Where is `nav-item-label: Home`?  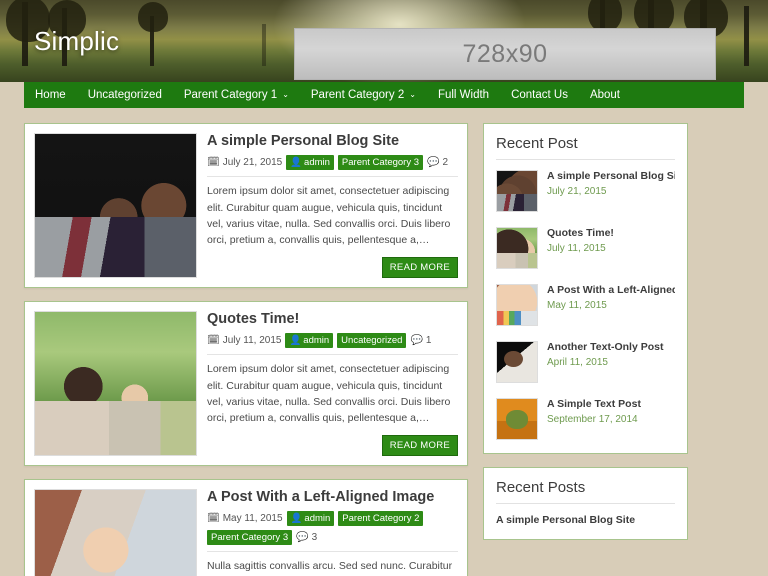 nav-item-label: Home is located at coordinates (50, 95).